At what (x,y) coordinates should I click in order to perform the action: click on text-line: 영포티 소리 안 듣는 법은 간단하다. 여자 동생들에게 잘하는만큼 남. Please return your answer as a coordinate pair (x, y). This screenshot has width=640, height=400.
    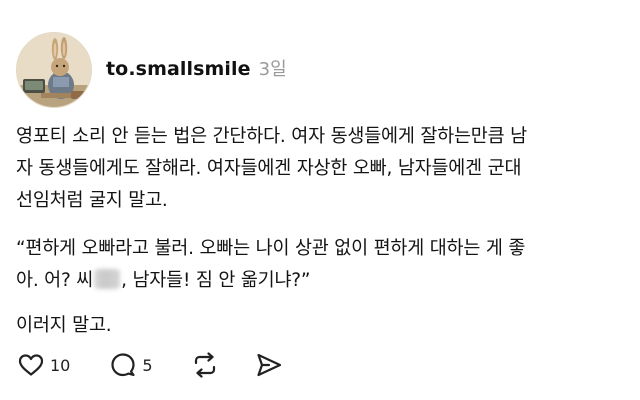
    Looking at the image, I should click on (271, 136).